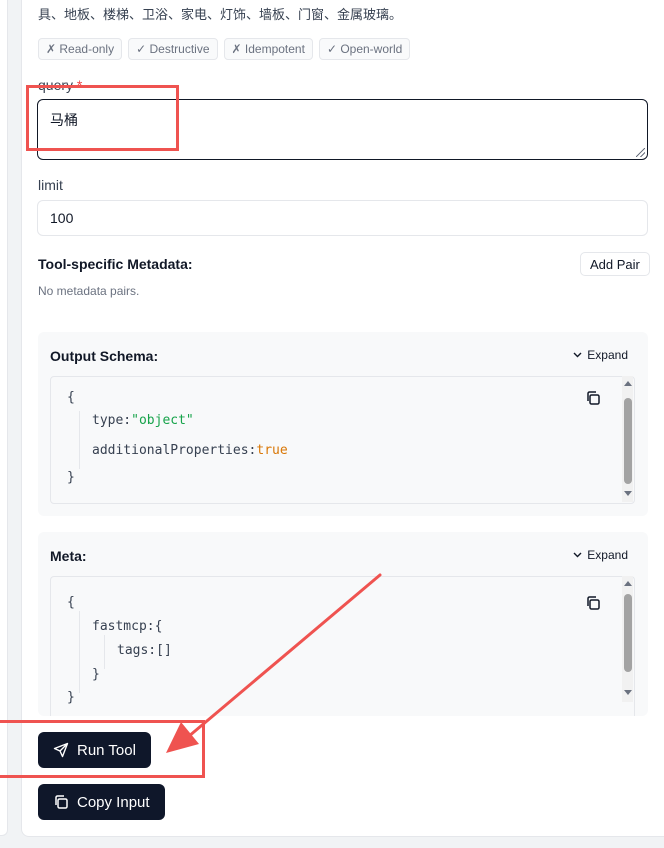  What do you see at coordinates (274, 663) in the screenshot?
I see `annotation-arrow-icon` at bounding box center [274, 663].